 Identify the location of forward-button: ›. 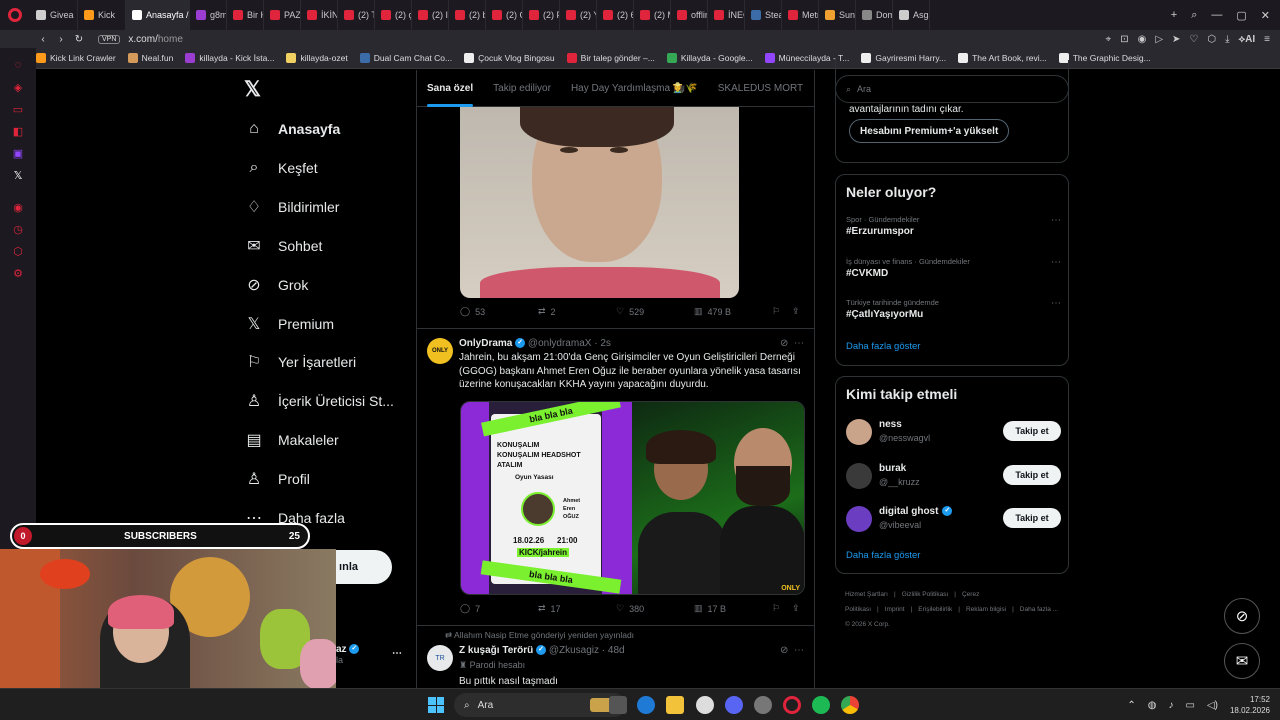
(61, 39).